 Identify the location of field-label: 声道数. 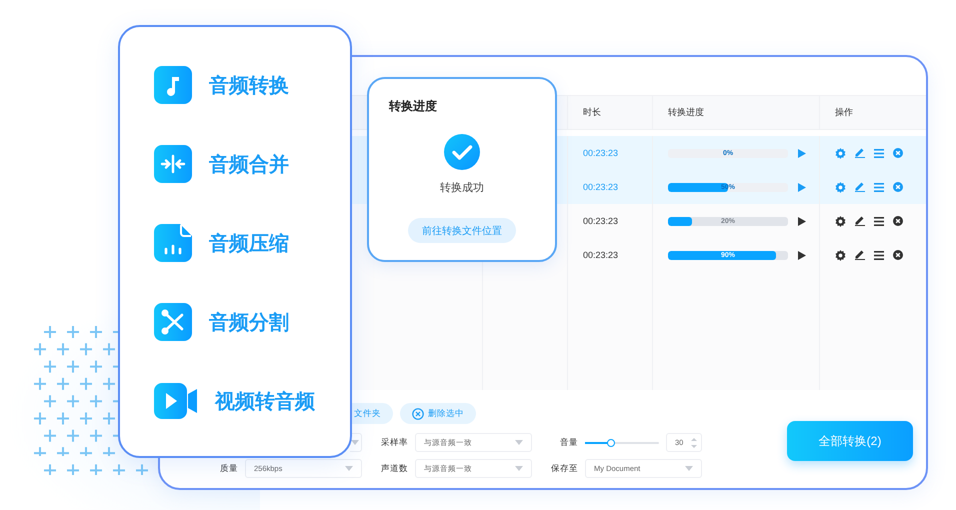
(394, 468).